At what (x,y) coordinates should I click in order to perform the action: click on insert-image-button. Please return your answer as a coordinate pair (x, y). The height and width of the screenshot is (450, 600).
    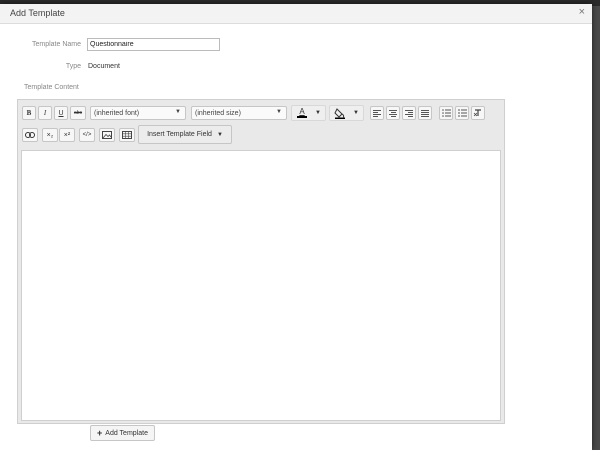
    Looking at the image, I should click on (107, 135).